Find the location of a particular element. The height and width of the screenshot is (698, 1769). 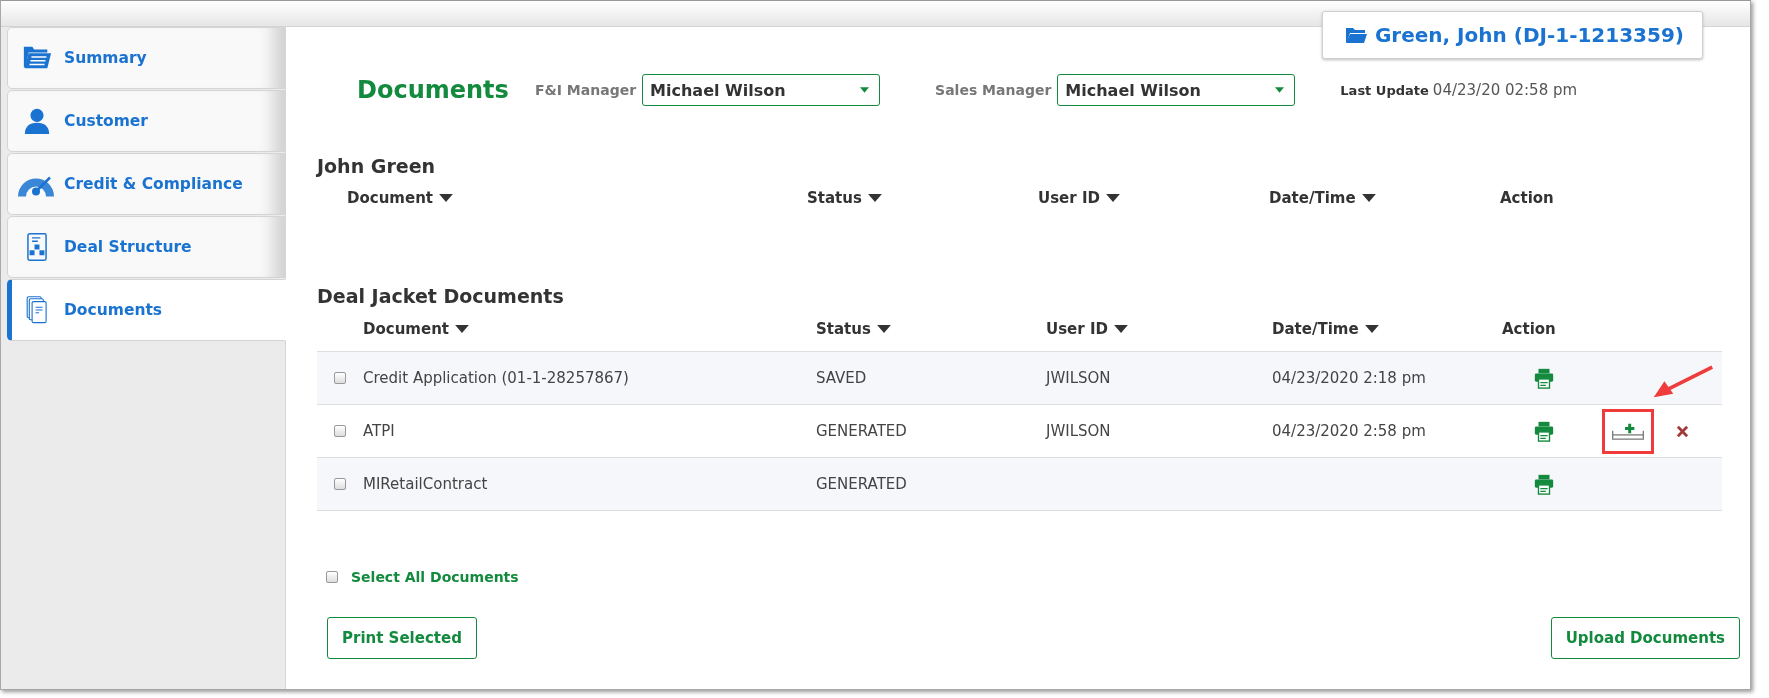

last-update-value: 04/23/20 02:58 pm is located at coordinates (1505, 90).